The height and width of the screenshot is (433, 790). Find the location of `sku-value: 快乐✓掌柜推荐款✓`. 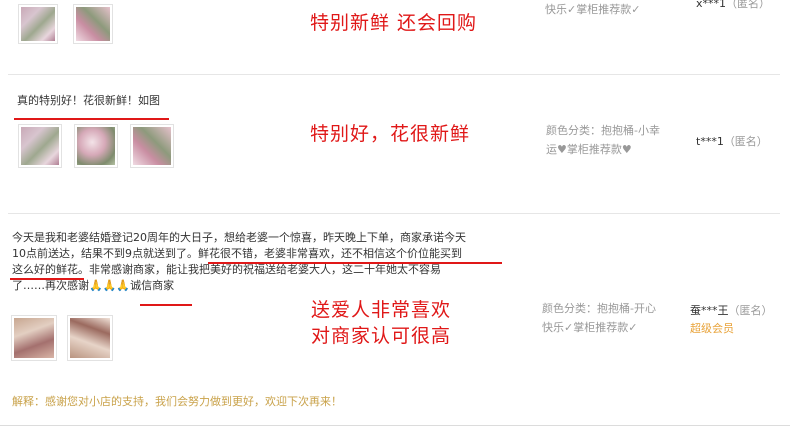

sku-value: 快乐✓掌柜推荐款✓ is located at coordinates (593, 9).